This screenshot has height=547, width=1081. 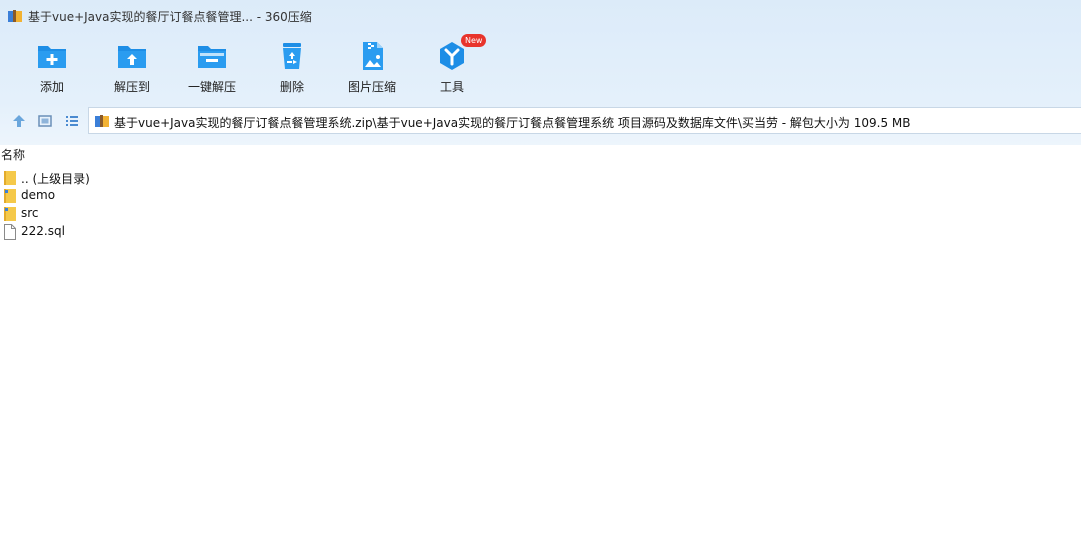 What do you see at coordinates (371, 87) in the screenshot?
I see `image-compress-label: 图片压缩` at bounding box center [371, 87].